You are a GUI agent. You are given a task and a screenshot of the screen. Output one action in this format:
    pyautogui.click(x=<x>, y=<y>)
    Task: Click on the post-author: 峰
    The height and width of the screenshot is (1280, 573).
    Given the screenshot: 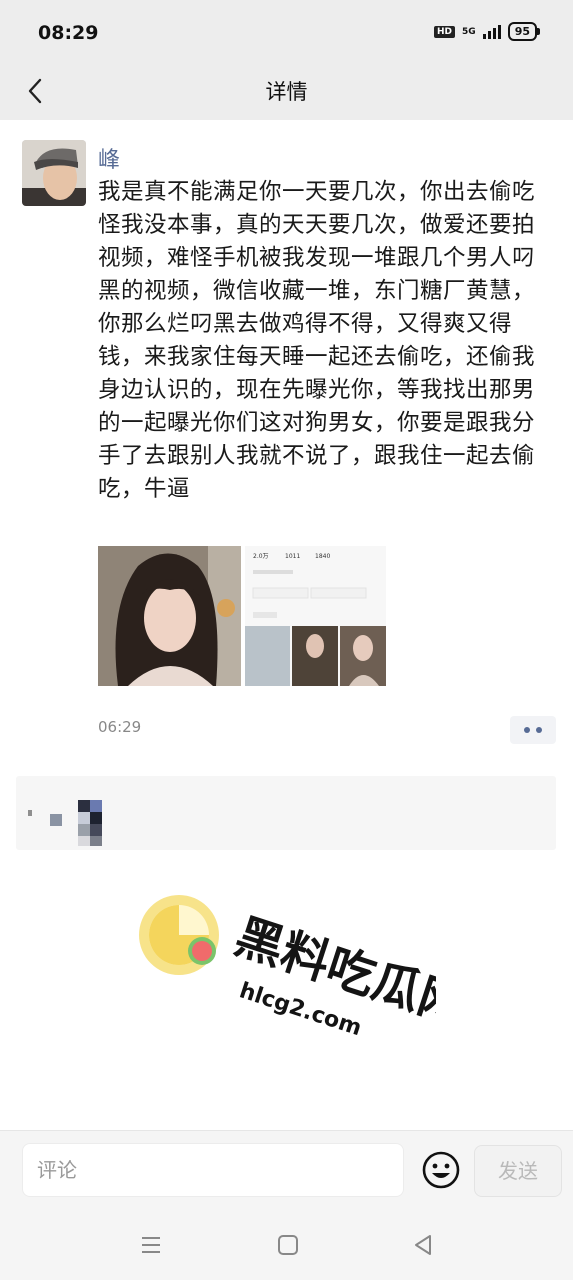 What is the action you would take?
    pyautogui.click(x=109, y=158)
    